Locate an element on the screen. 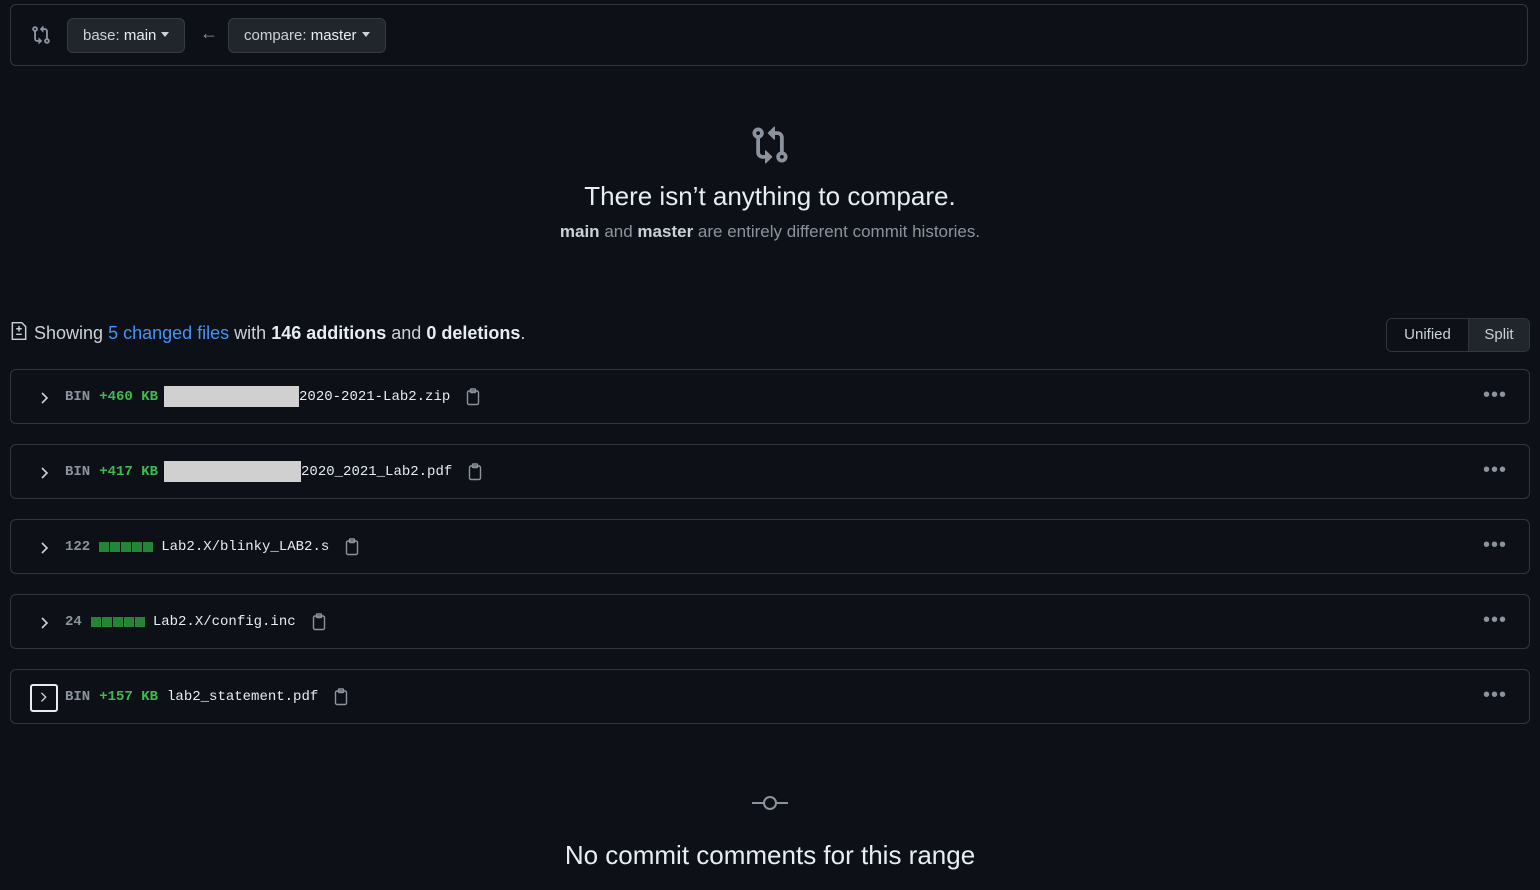 The width and height of the screenshot is (1540, 890). file-name: Lab2.X/blinky_LAB2.s is located at coordinates (245, 547).